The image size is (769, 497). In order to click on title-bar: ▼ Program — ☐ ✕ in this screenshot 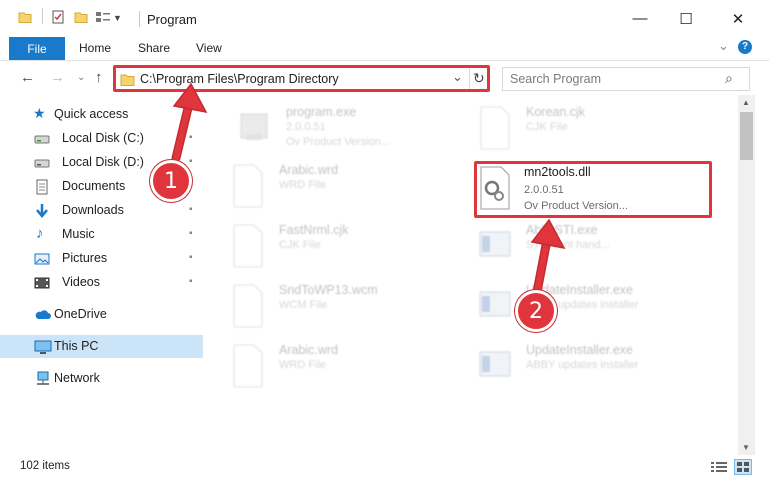, I will do `click(384, 18)`.